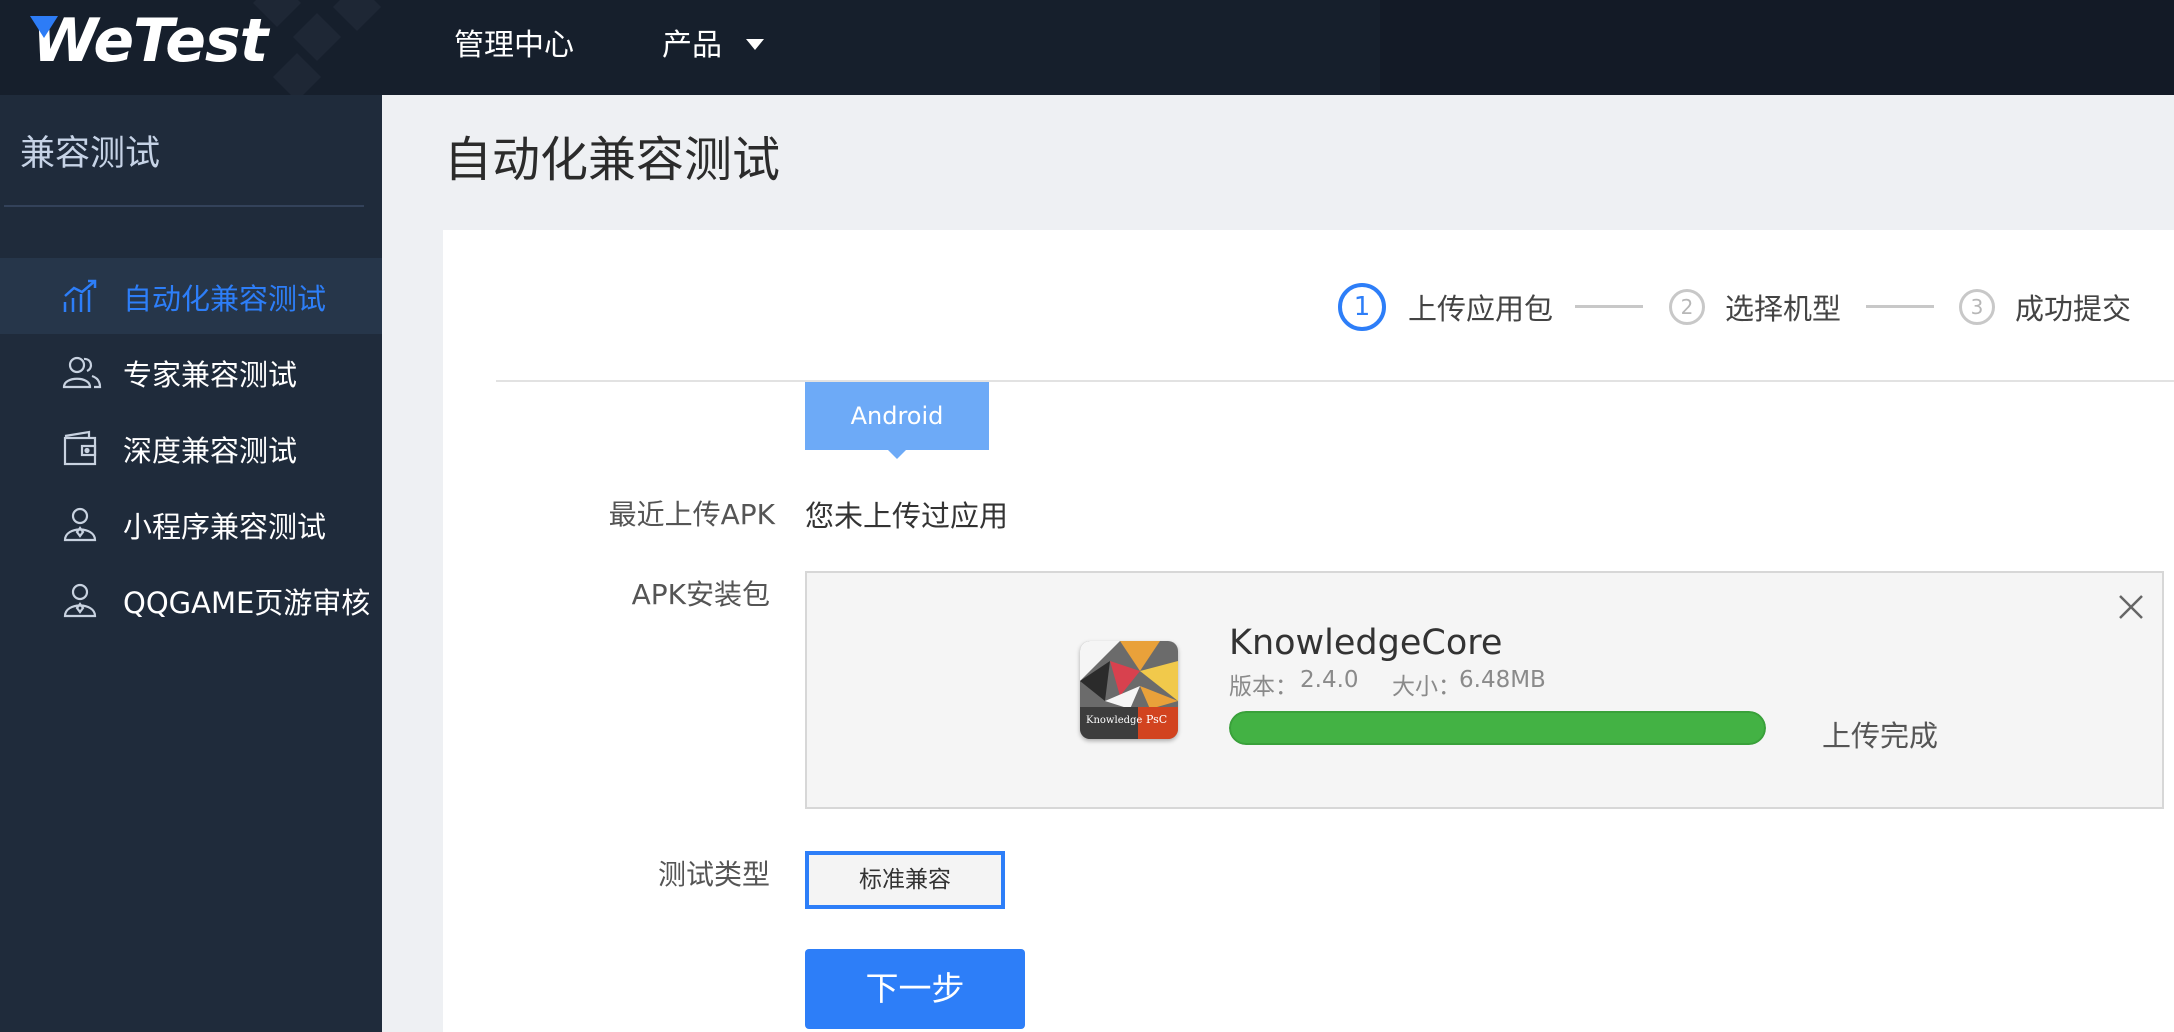  Describe the element at coordinates (1114, 720) in the screenshot. I see `svg-text: Knowledge` at that location.